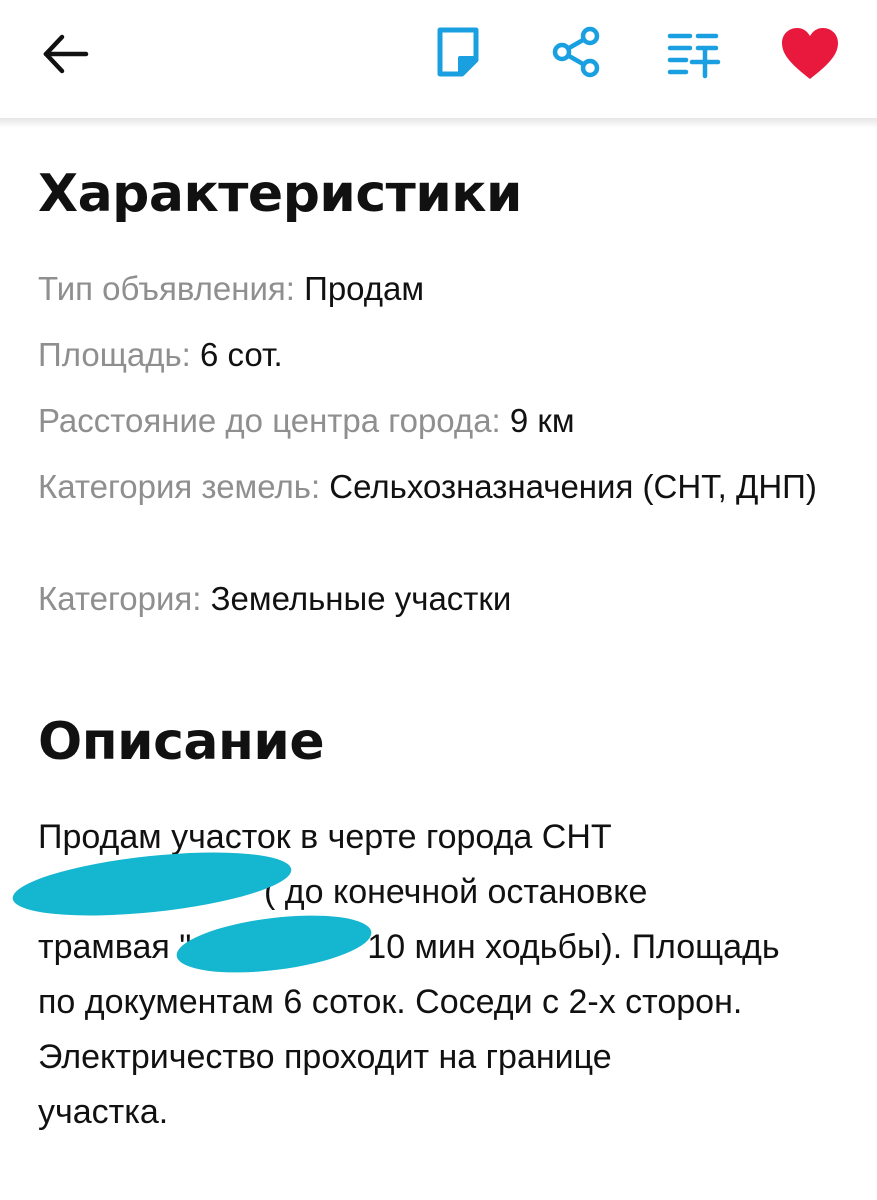  I want to click on playlist-add-icon, so click(694, 56).